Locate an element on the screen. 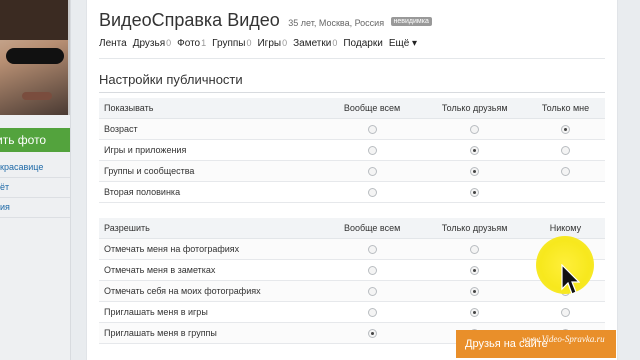 This screenshot has width=640, height=360. table-header-row: Разрешить Вообще всем Только друзьям Никому is located at coordinates (352, 228).